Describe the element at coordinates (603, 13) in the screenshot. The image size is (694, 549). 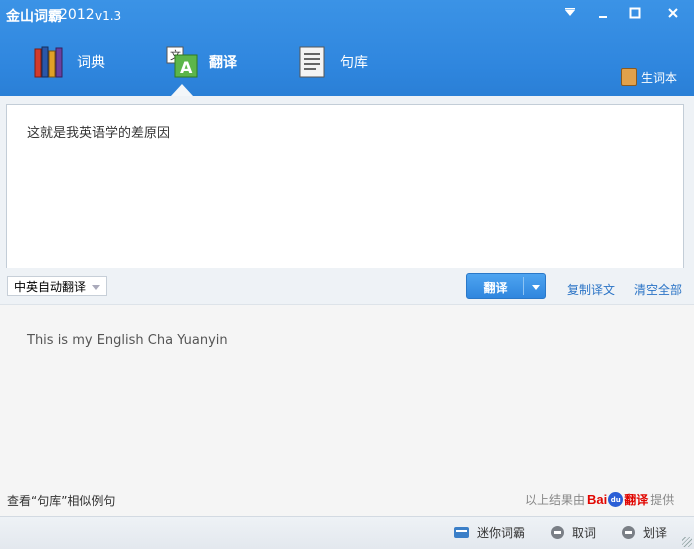
I see `minimize-button` at that location.